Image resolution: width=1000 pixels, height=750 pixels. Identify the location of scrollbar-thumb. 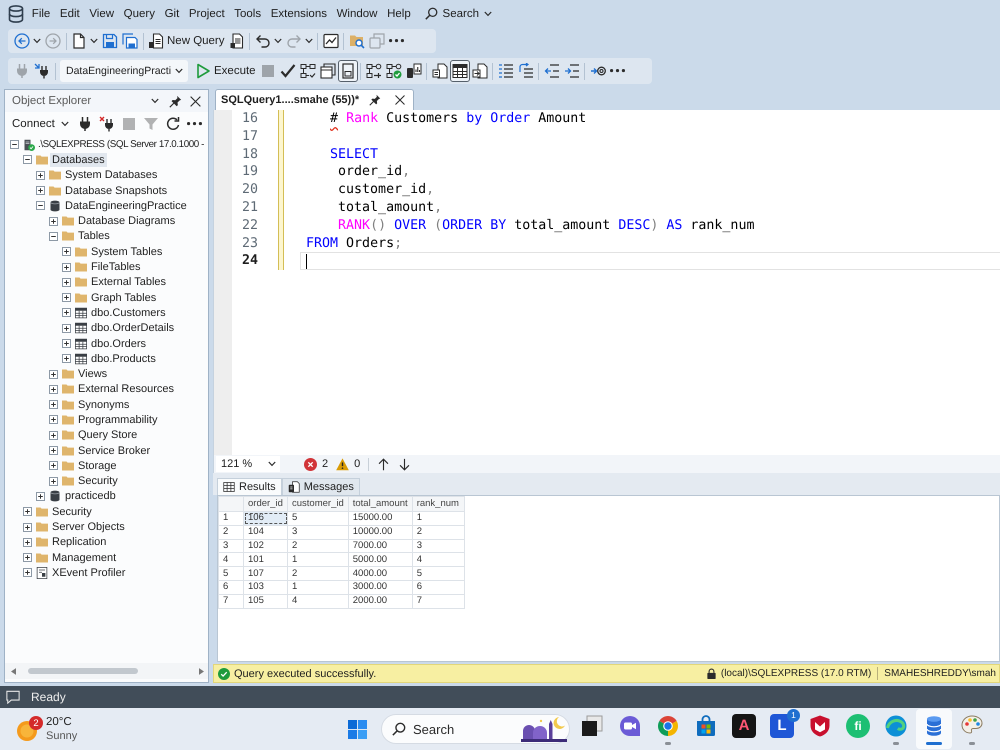
(83, 671).